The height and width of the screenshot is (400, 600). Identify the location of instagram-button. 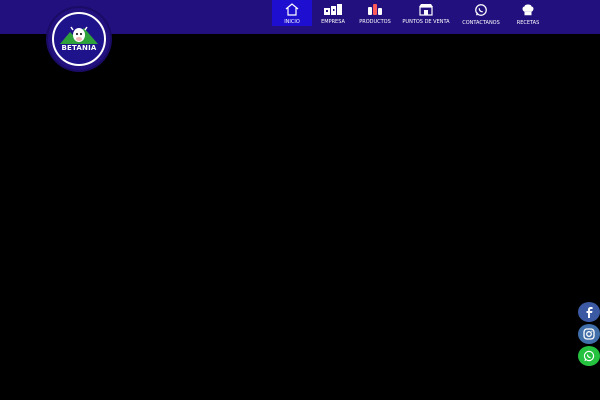
(589, 334).